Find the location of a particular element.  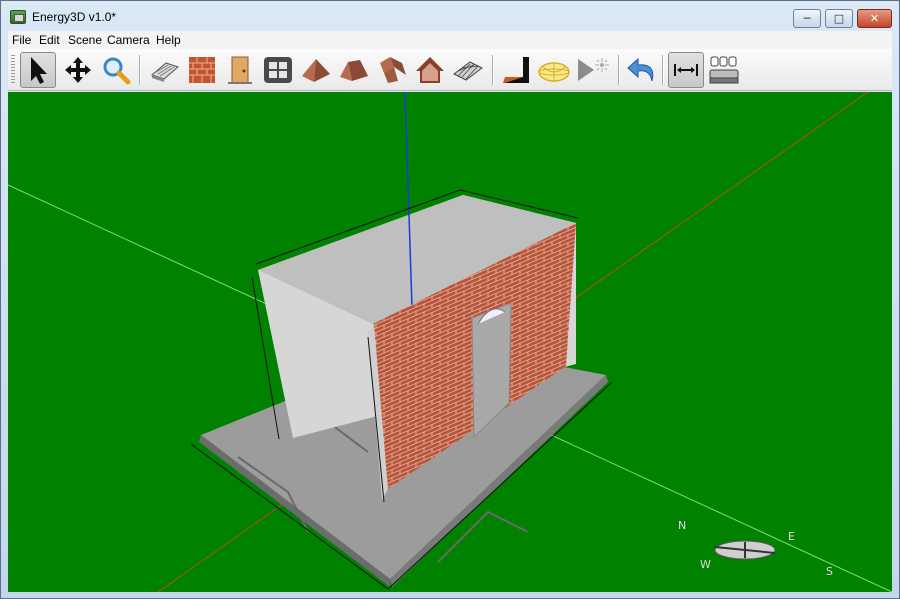

pyramid-roof-icon is located at coordinates (316, 70).